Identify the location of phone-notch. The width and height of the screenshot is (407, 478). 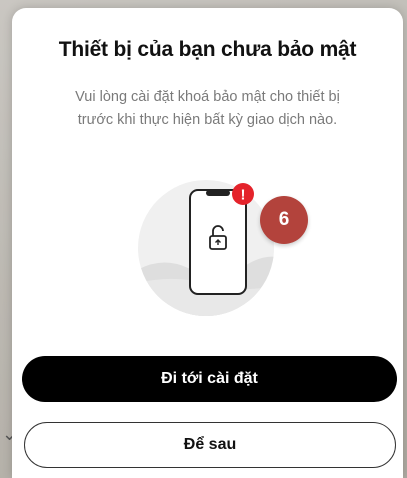
(218, 193).